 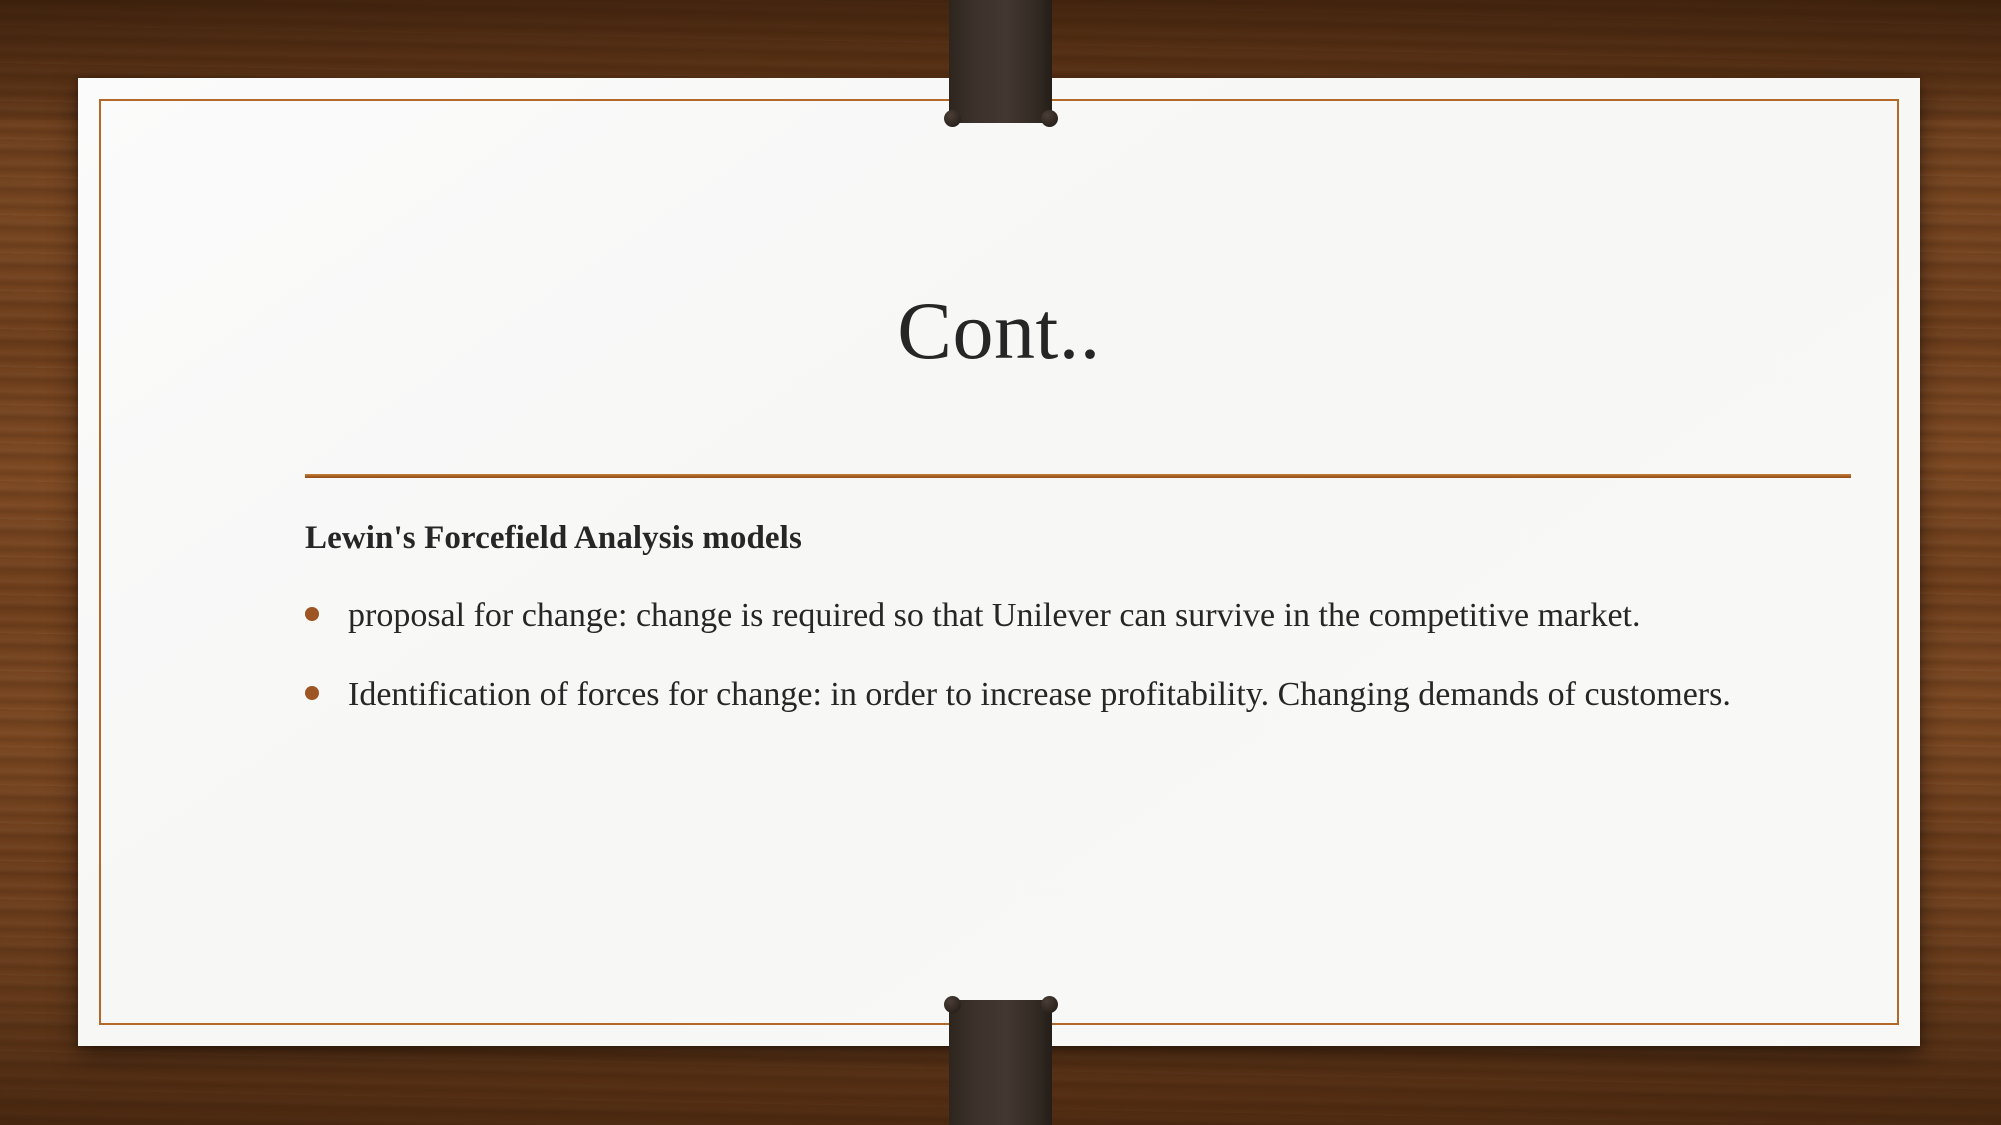 What do you see at coordinates (1078, 476) in the screenshot?
I see `title-divider-rule` at bounding box center [1078, 476].